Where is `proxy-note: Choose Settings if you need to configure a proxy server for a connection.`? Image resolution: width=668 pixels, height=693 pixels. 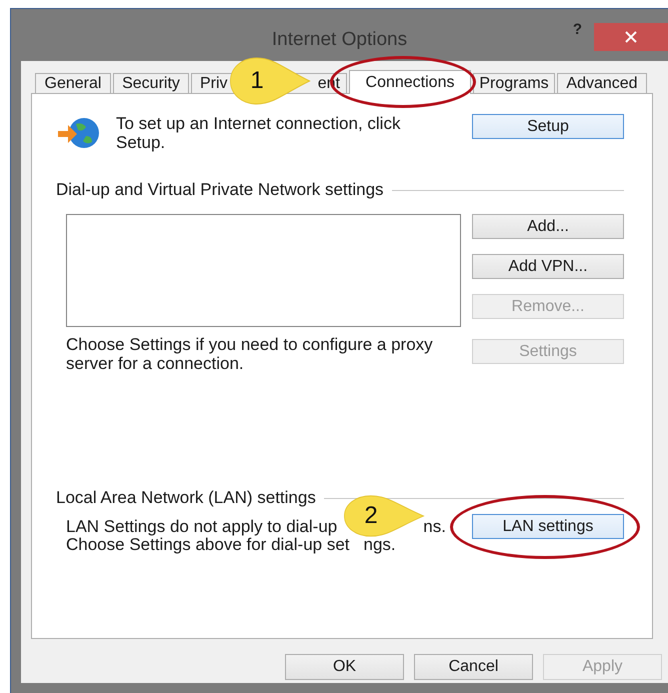
proxy-note: Choose Settings if you need to configure a proxy server for a connection. is located at coordinates (250, 354).